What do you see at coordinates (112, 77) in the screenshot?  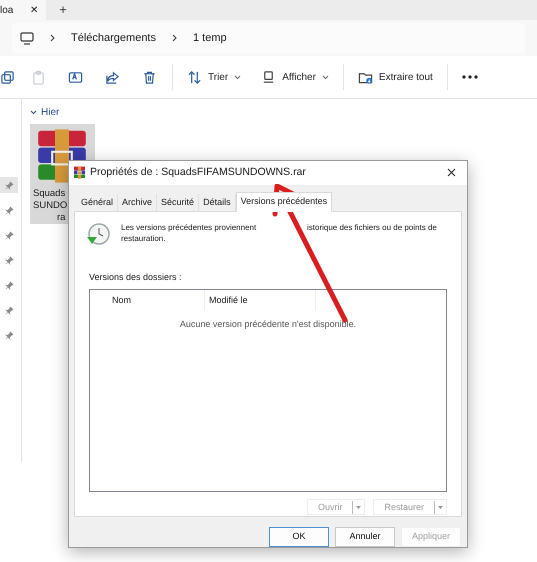 I see `share-icon` at bounding box center [112, 77].